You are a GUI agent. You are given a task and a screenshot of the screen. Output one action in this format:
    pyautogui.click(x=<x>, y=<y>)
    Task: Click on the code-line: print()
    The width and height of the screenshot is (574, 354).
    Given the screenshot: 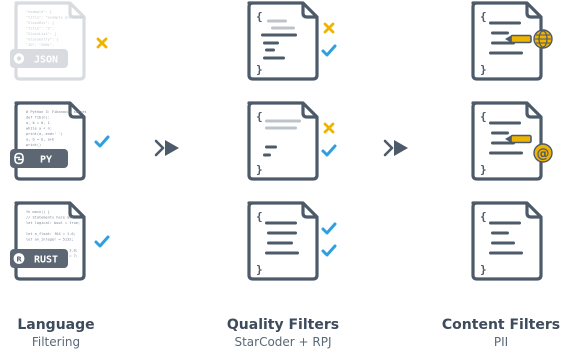 What is the action you would take?
    pyautogui.click(x=33, y=145)
    